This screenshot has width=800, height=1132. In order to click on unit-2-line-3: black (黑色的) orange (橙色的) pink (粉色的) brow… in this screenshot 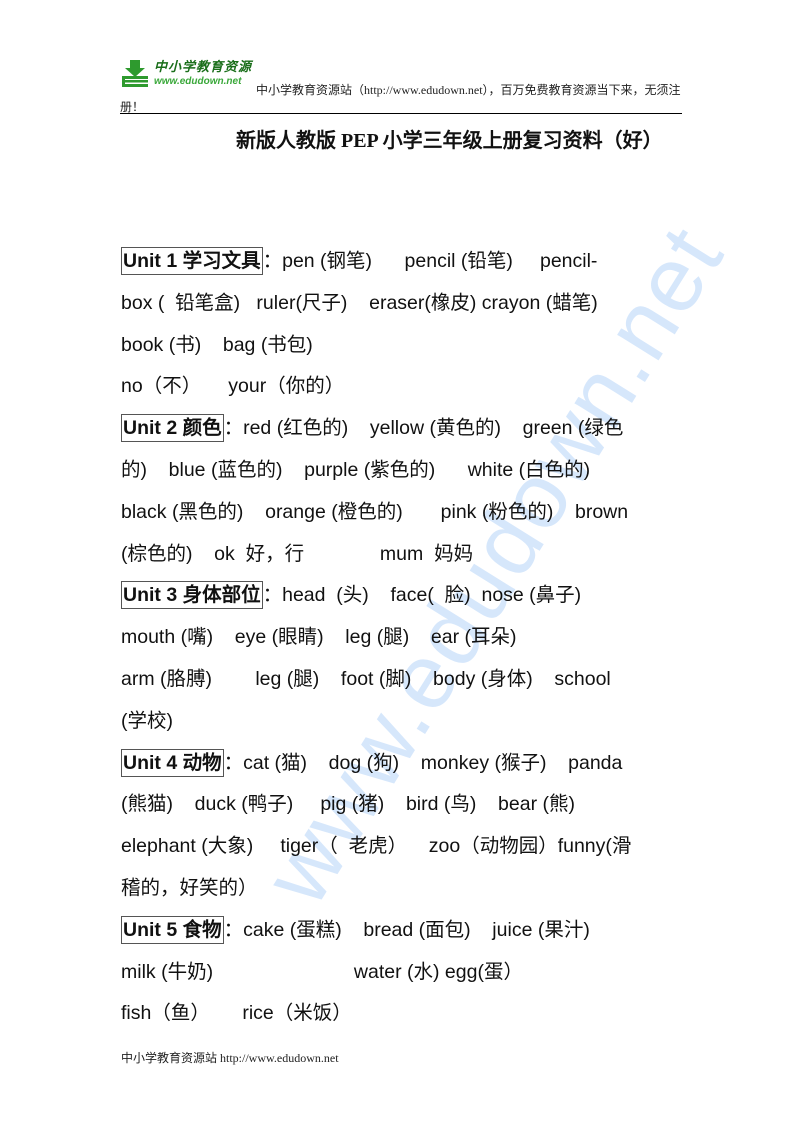, I will do `click(375, 511)`.